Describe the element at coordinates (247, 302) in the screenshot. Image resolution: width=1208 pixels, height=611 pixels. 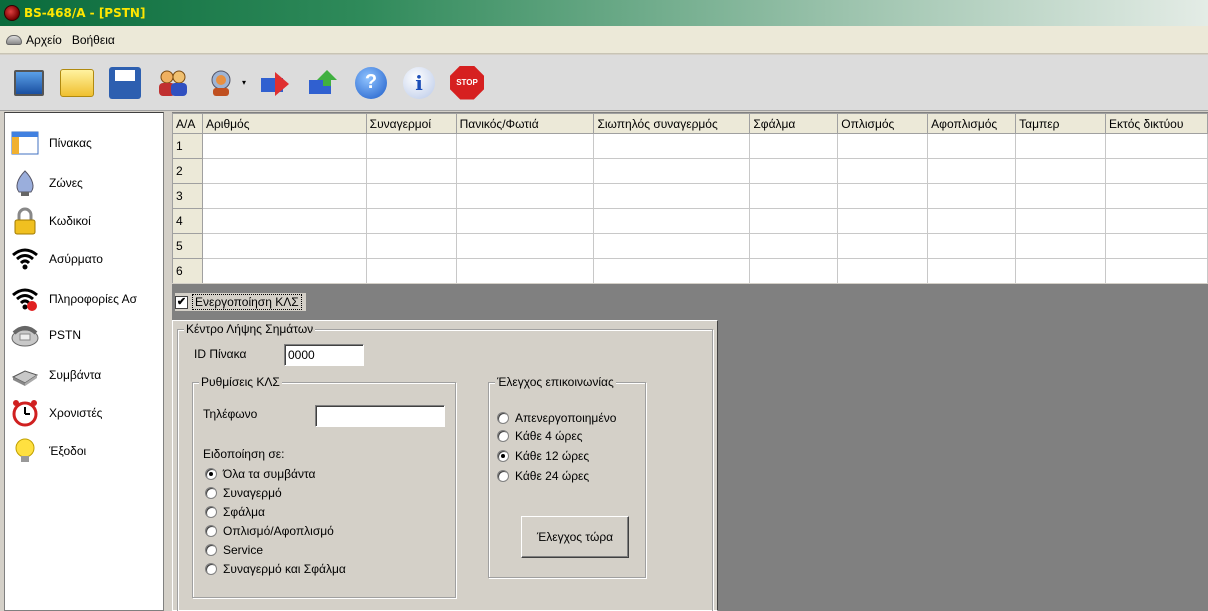
I see `enable-receiver-label: Ενεργοποίηση ΚΛΣ` at that location.